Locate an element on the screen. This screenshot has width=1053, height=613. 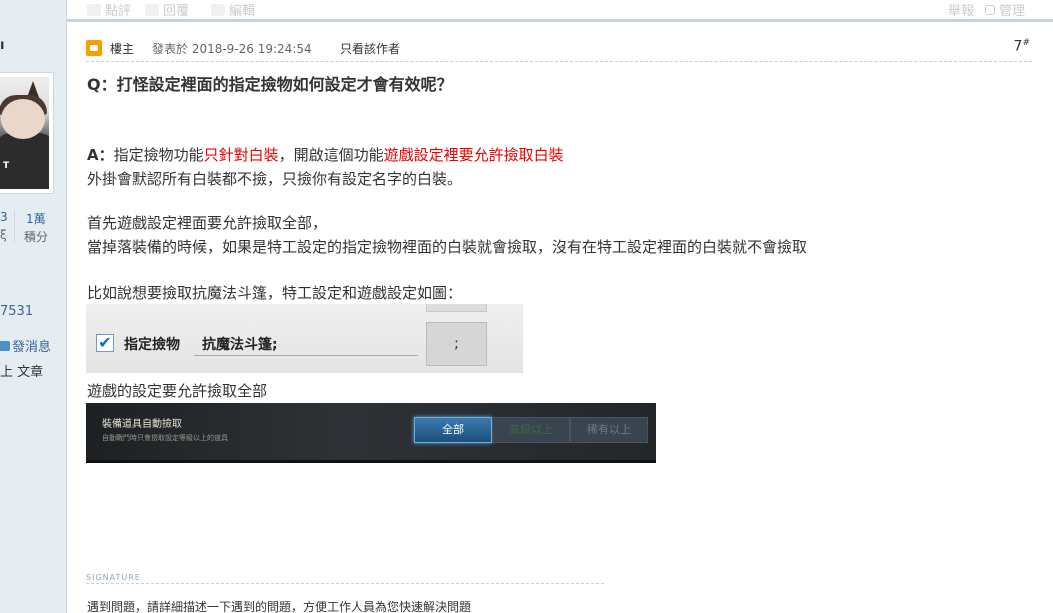
edit-button: 編輯 is located at coordinates (233, 9).